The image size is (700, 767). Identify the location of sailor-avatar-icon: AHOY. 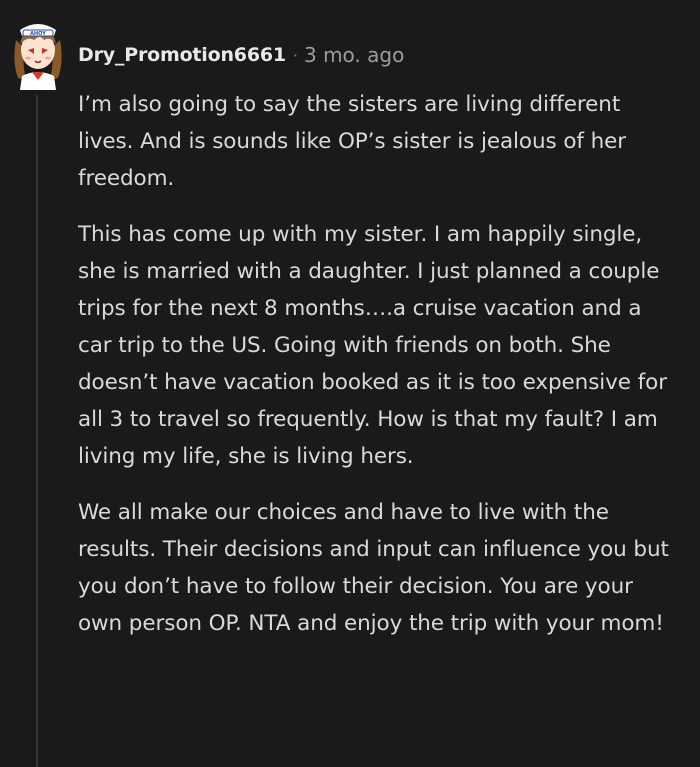
(38, 50).